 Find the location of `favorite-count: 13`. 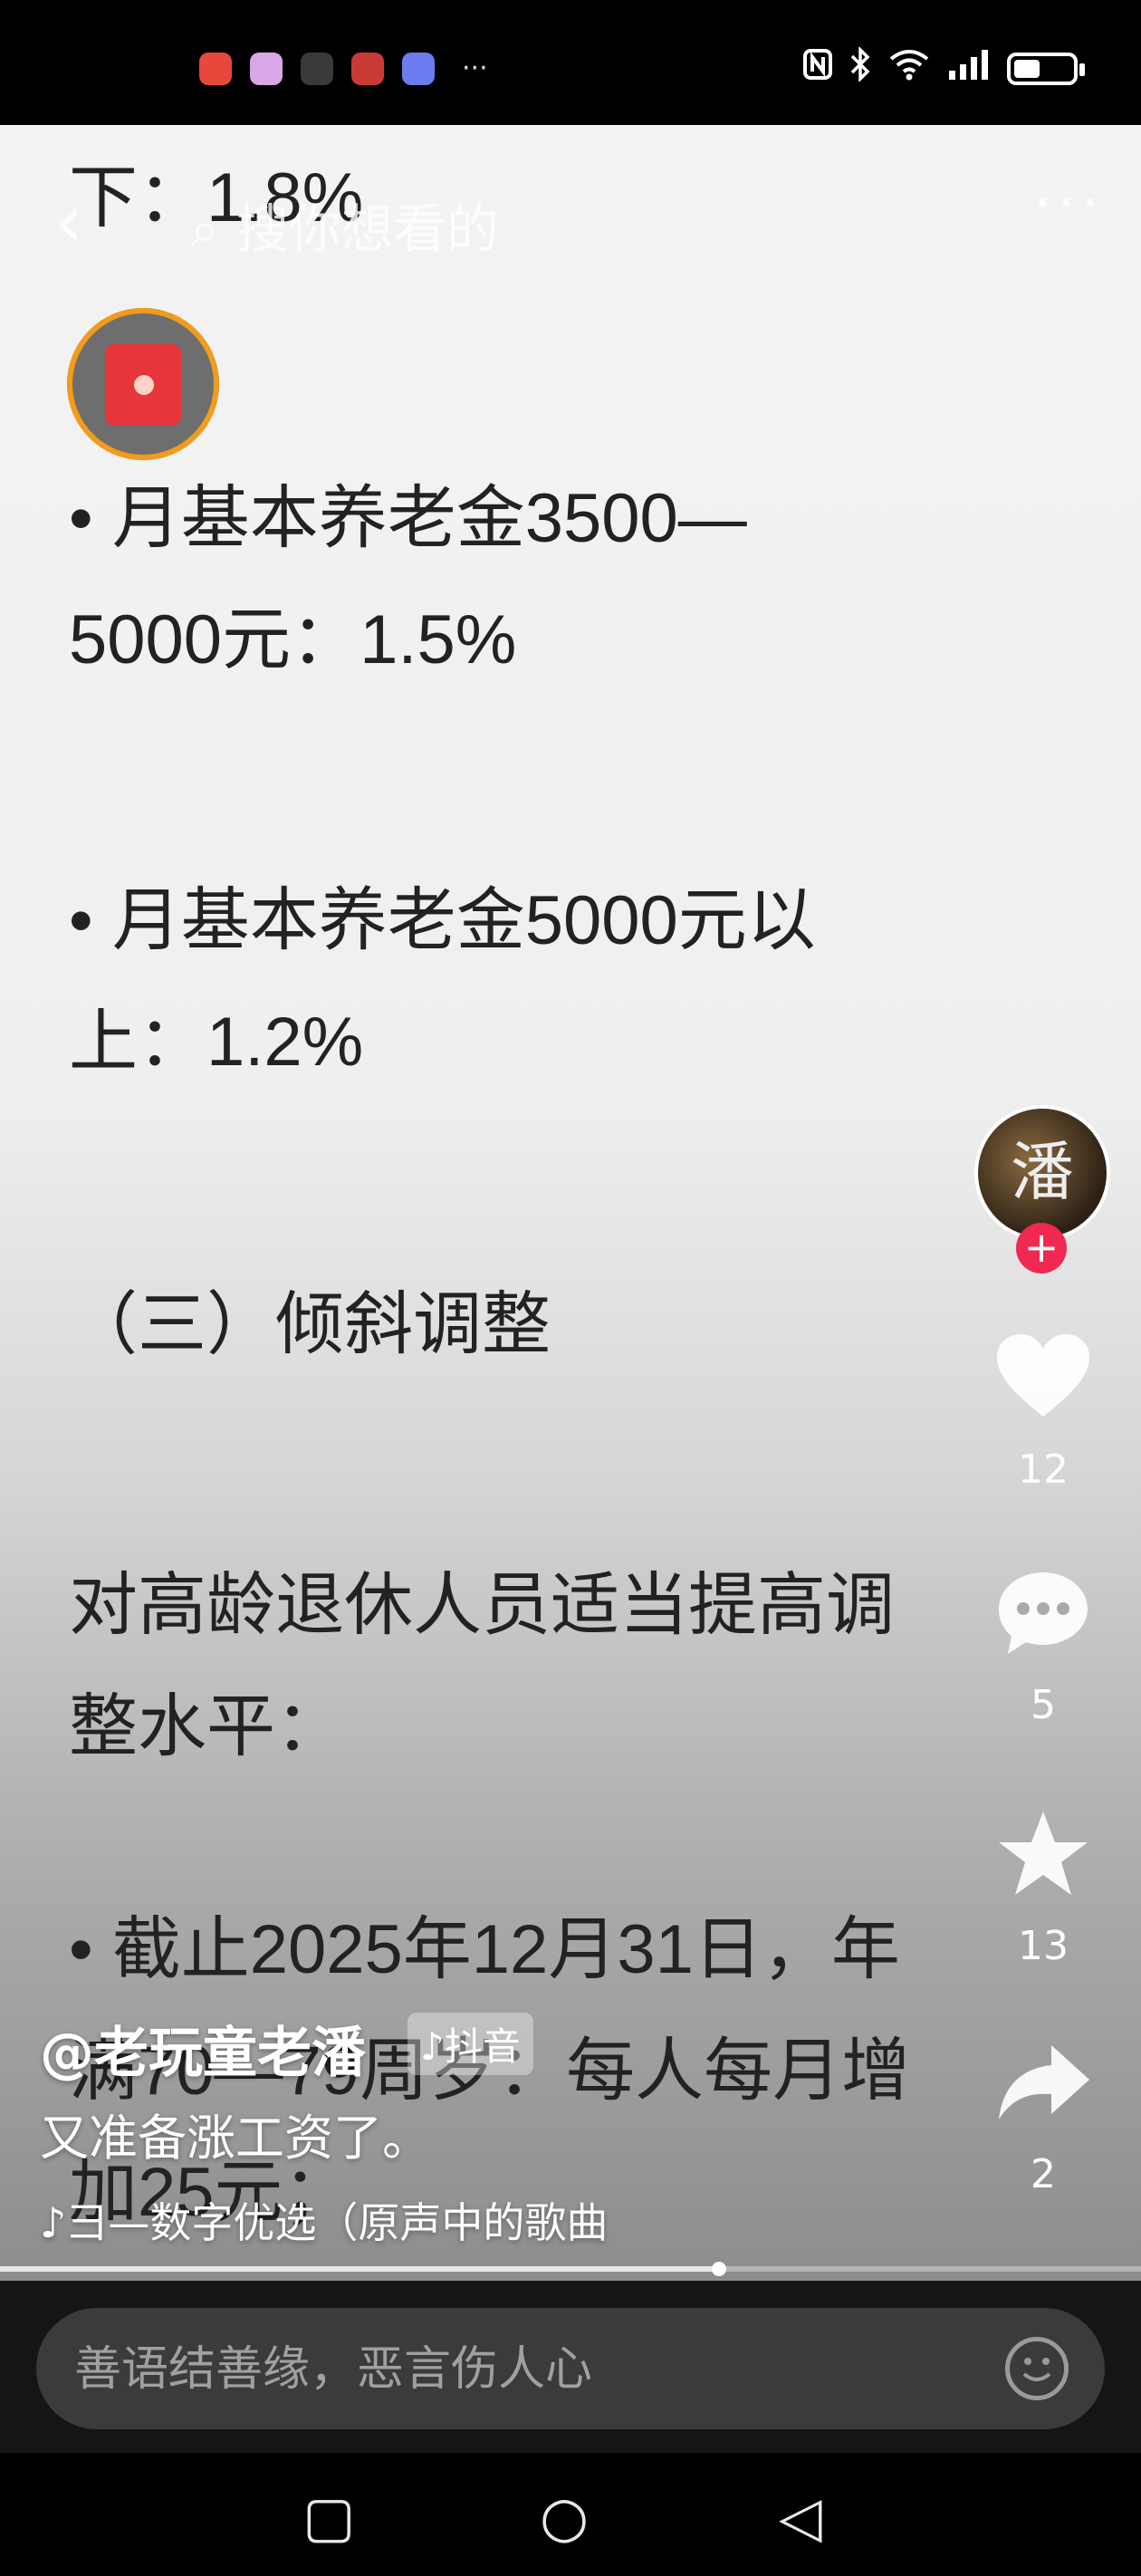

favorite-count: 13 is located at coordinates (1043, 1946).